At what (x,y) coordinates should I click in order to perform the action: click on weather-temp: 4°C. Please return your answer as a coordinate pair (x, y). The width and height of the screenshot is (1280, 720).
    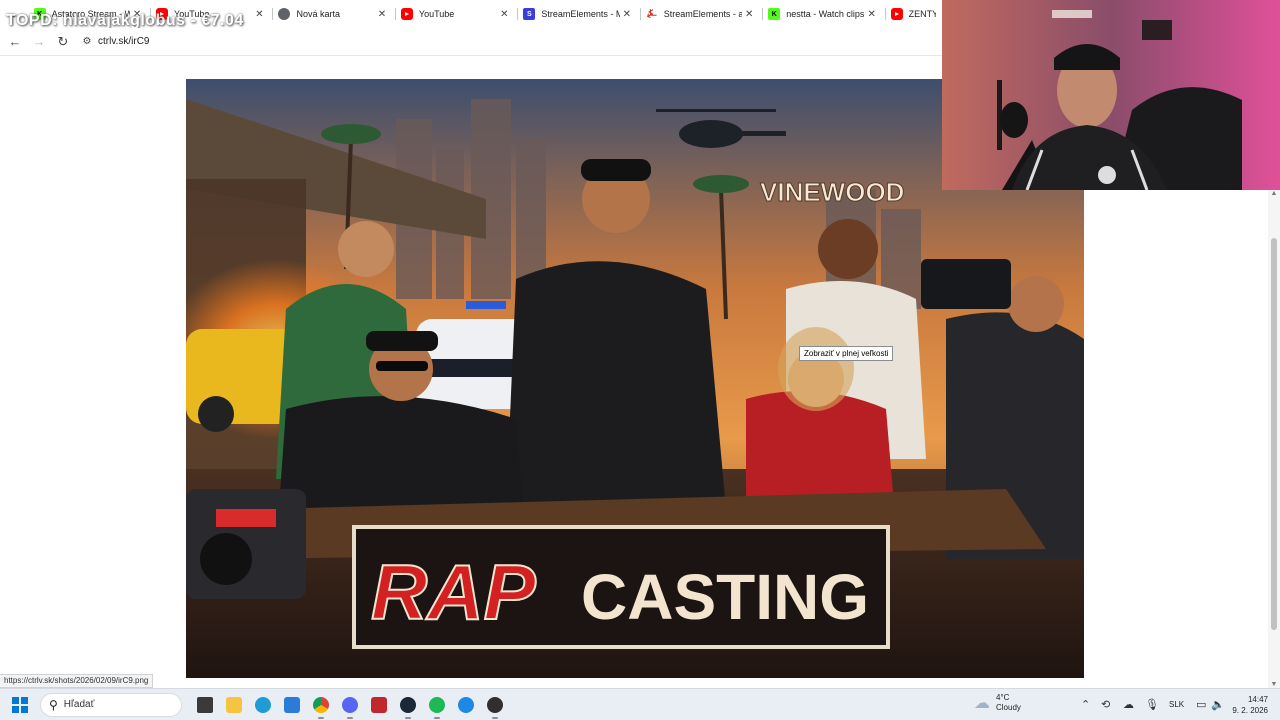
    Looking at the image, I should click on (1003, 697).